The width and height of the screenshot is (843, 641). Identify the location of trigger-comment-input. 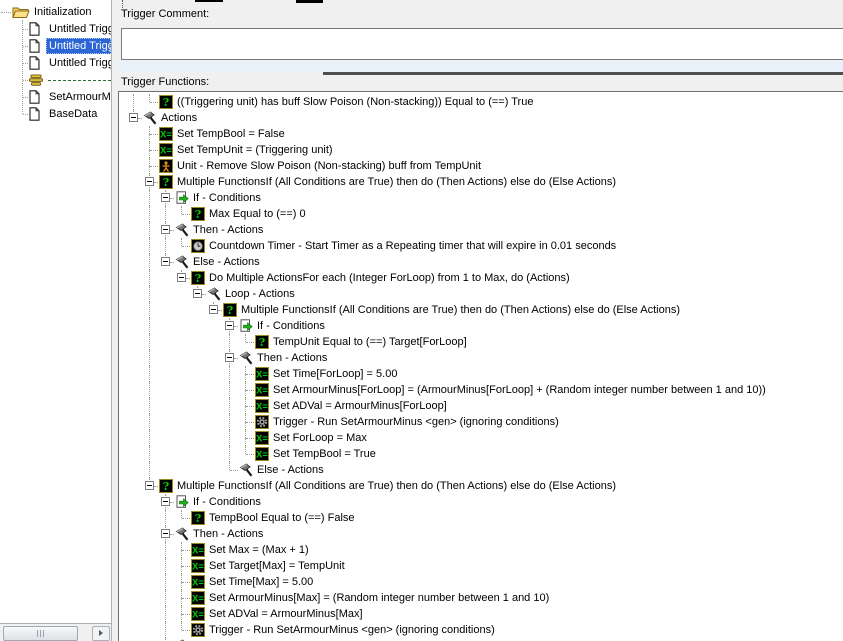
(482, 44).